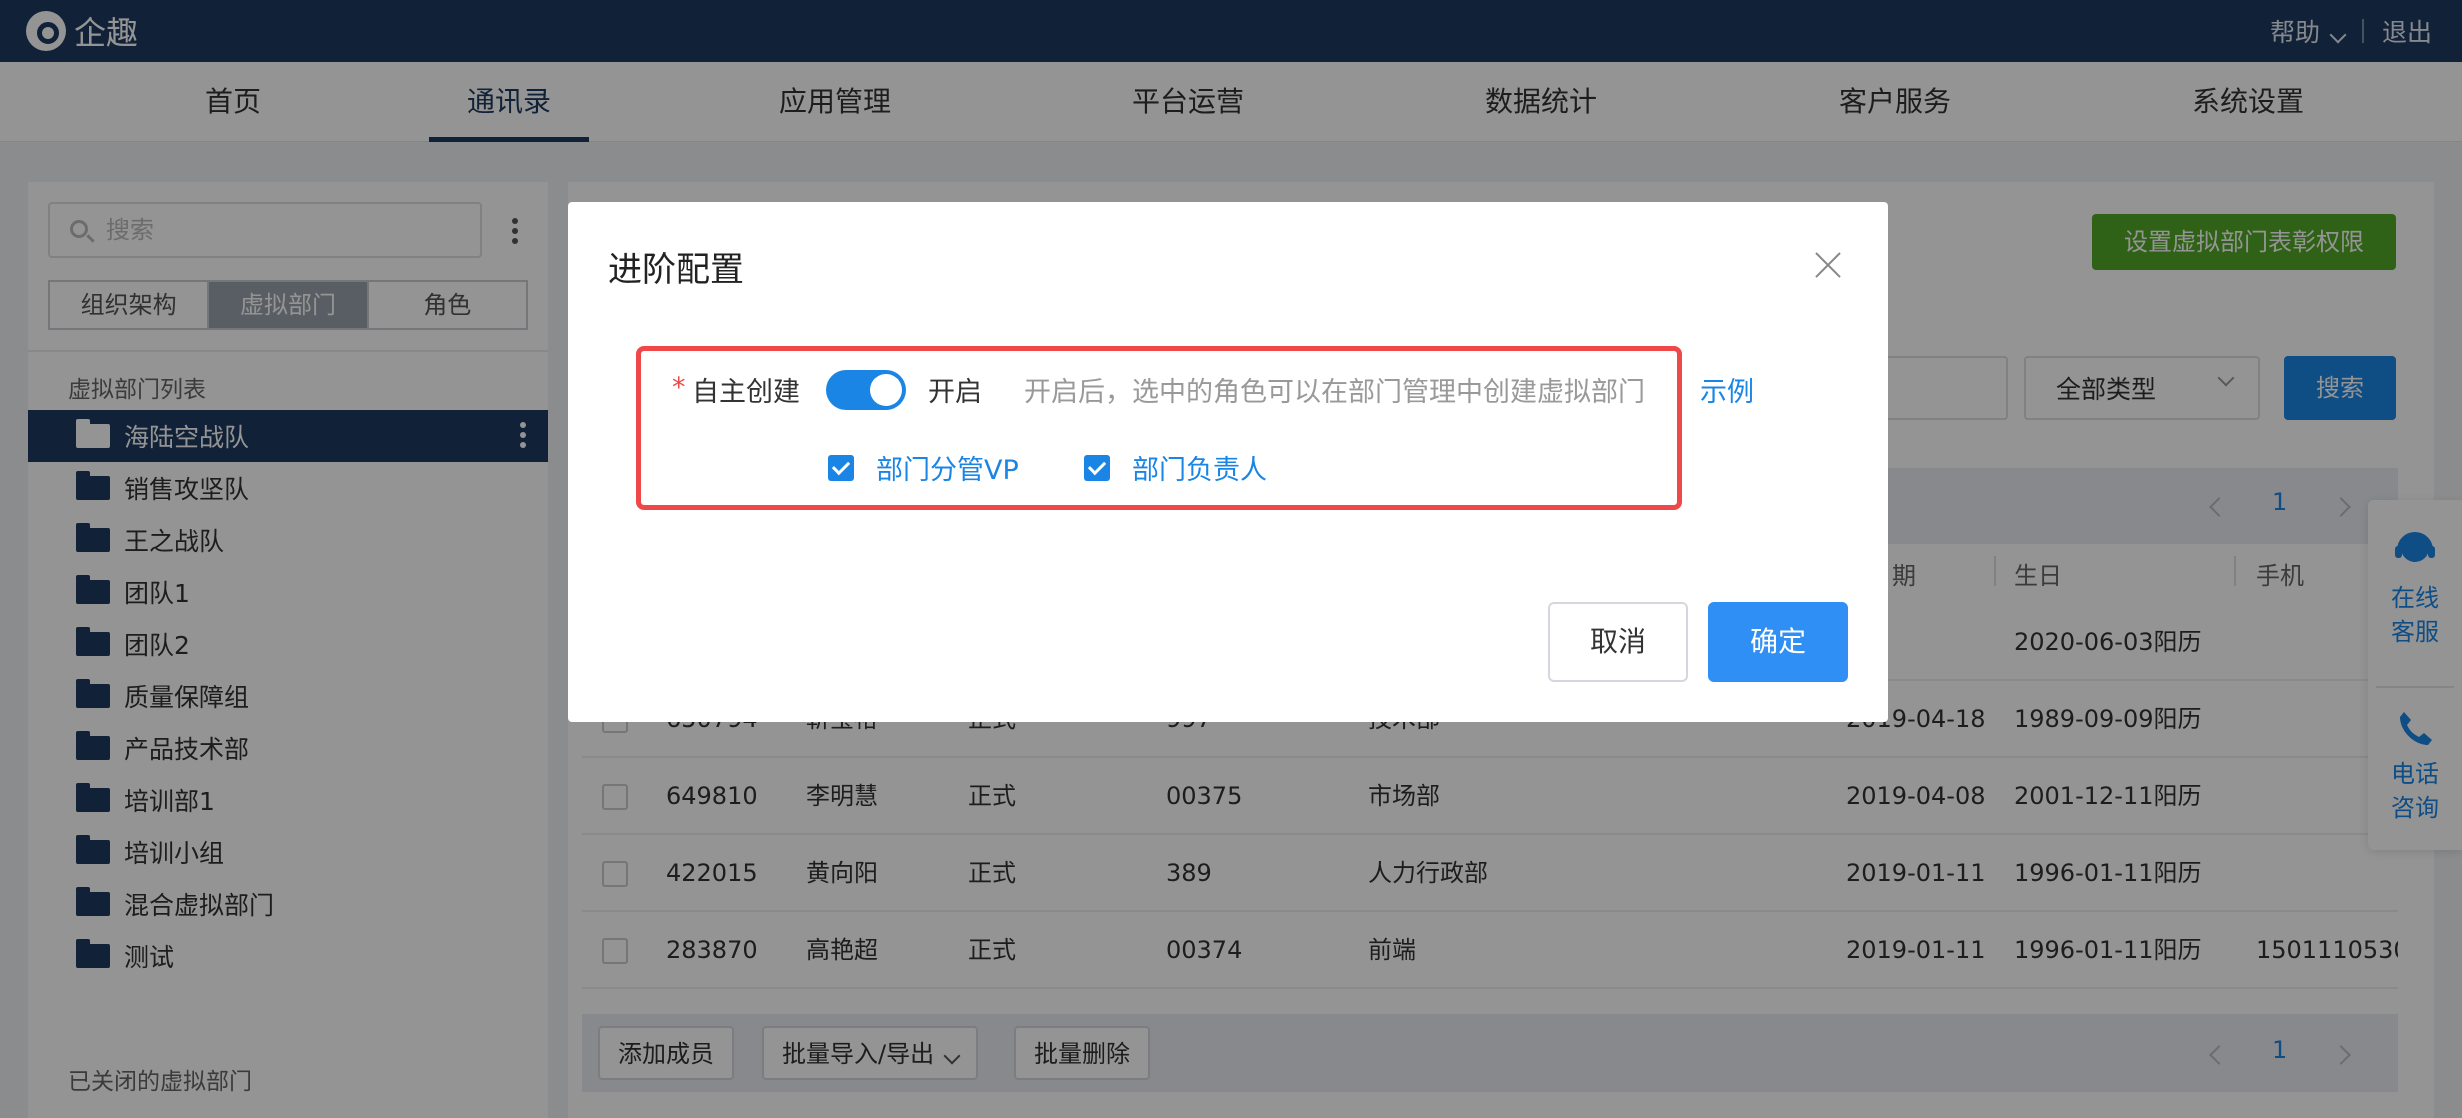 This screenshot has width=2462, height=1118. What do you see at coordinates (1334, 392) in the screenshot?
I see `hint-text: 开启后，选中的角色可以在部门管理中创建虚拟部门` at bounding box center [1334, 392].